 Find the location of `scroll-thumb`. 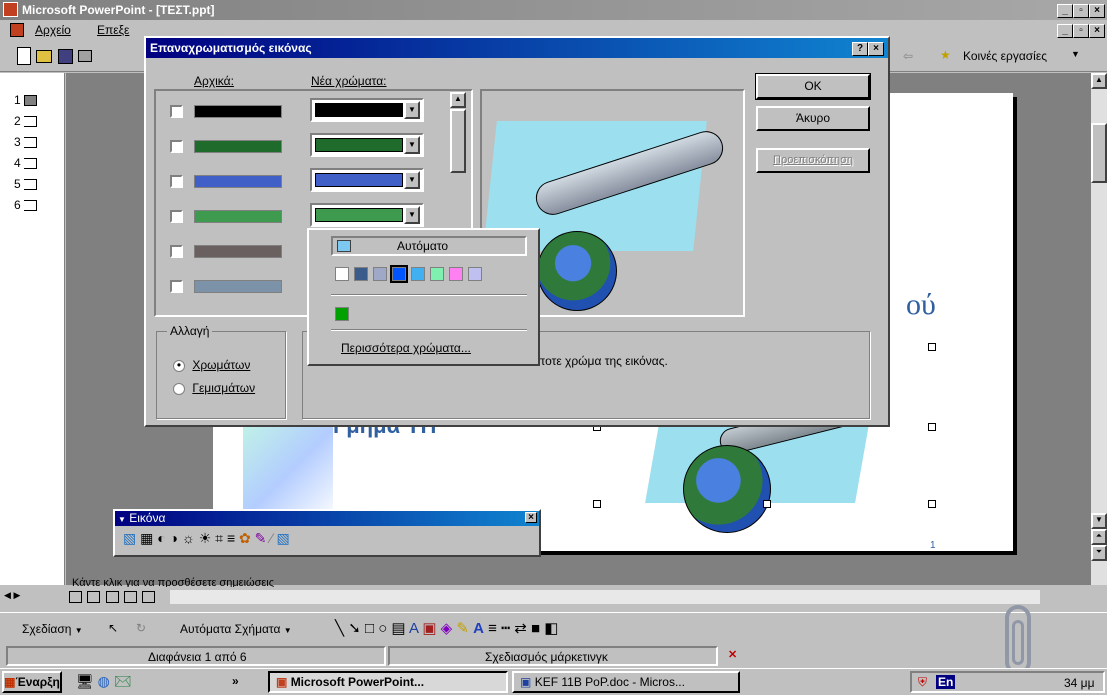

scroll-thumb is located at coordinates (1099, 153).